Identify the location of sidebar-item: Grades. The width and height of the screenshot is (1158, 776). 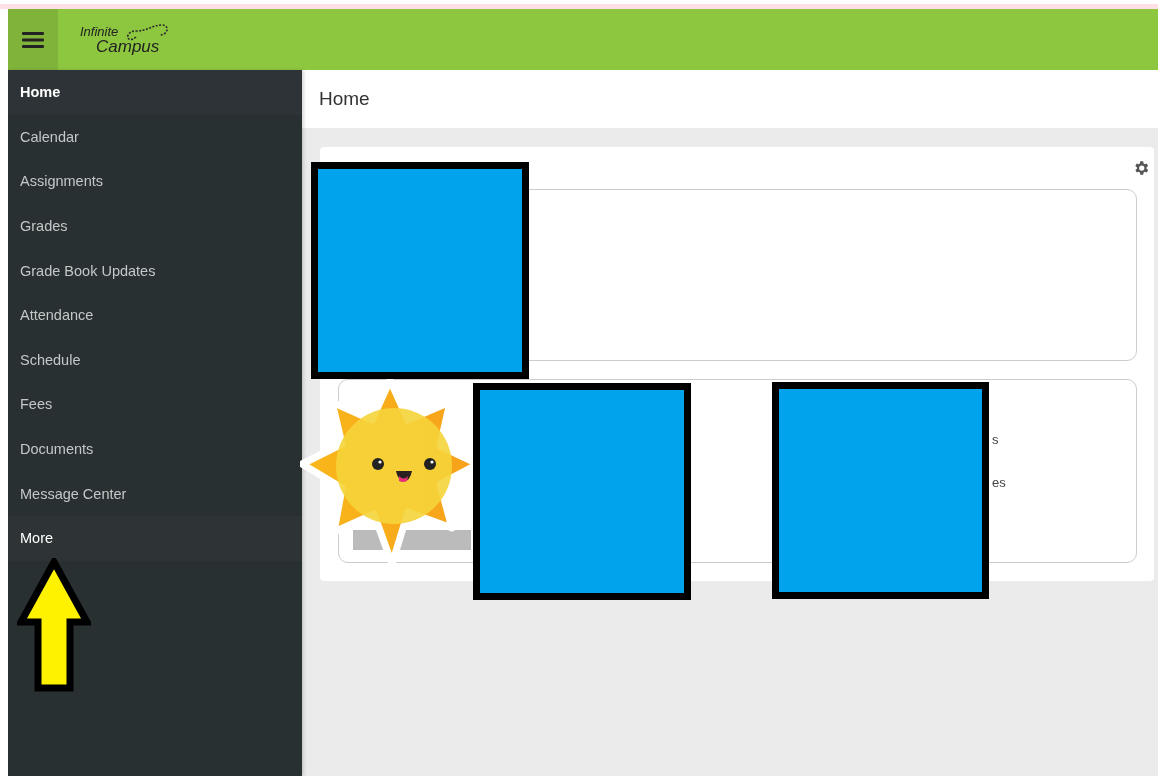
(155, 226).